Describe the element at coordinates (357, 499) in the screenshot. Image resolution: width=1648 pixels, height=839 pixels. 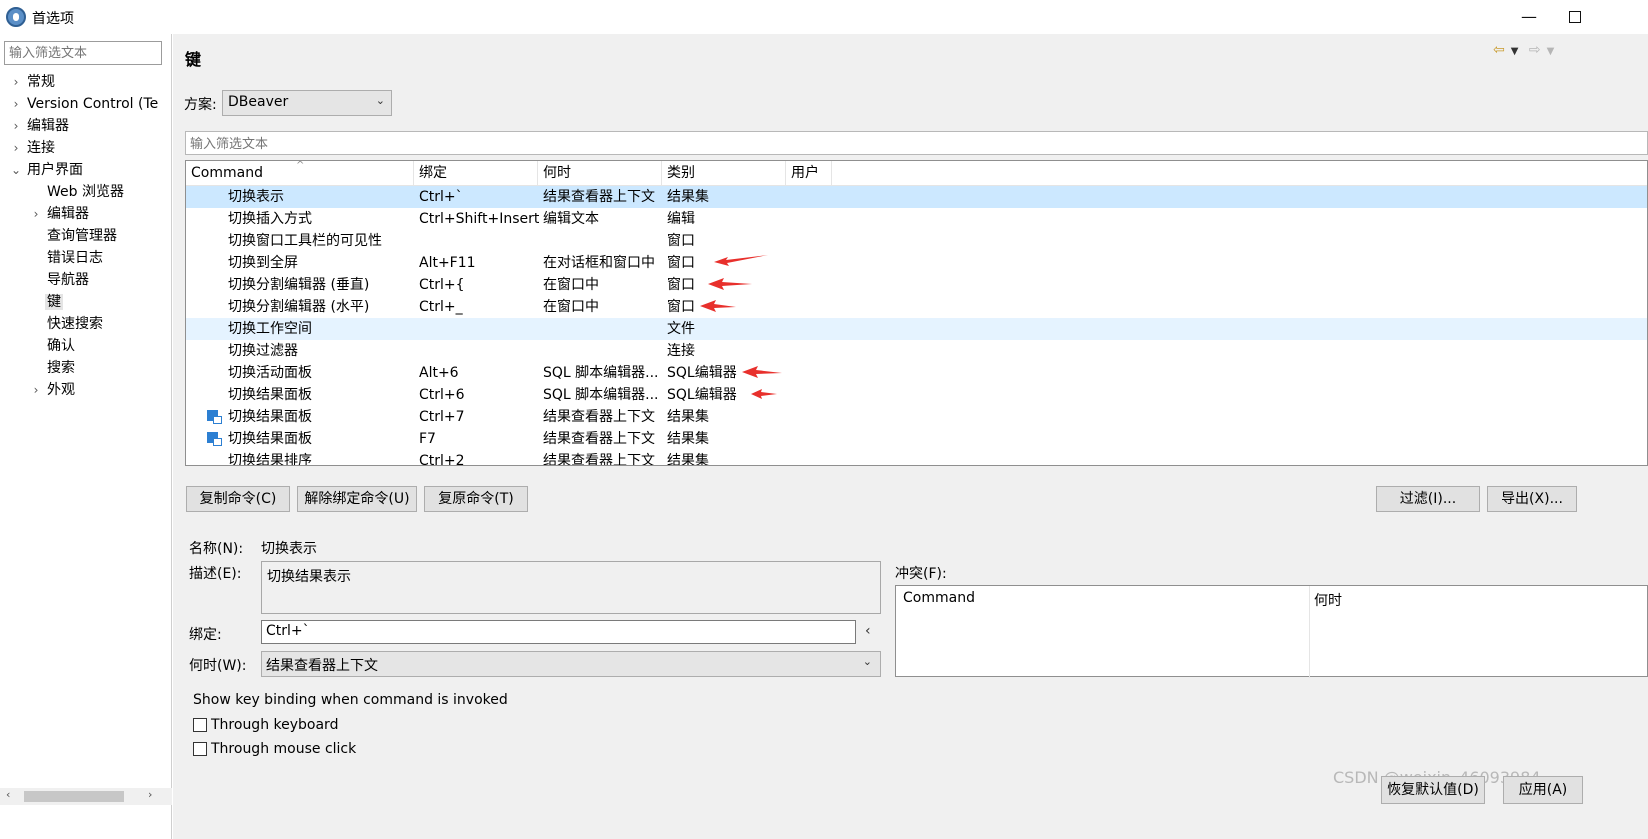
I see `unbind-command-button: 解除绑定命令(U)` at that location.